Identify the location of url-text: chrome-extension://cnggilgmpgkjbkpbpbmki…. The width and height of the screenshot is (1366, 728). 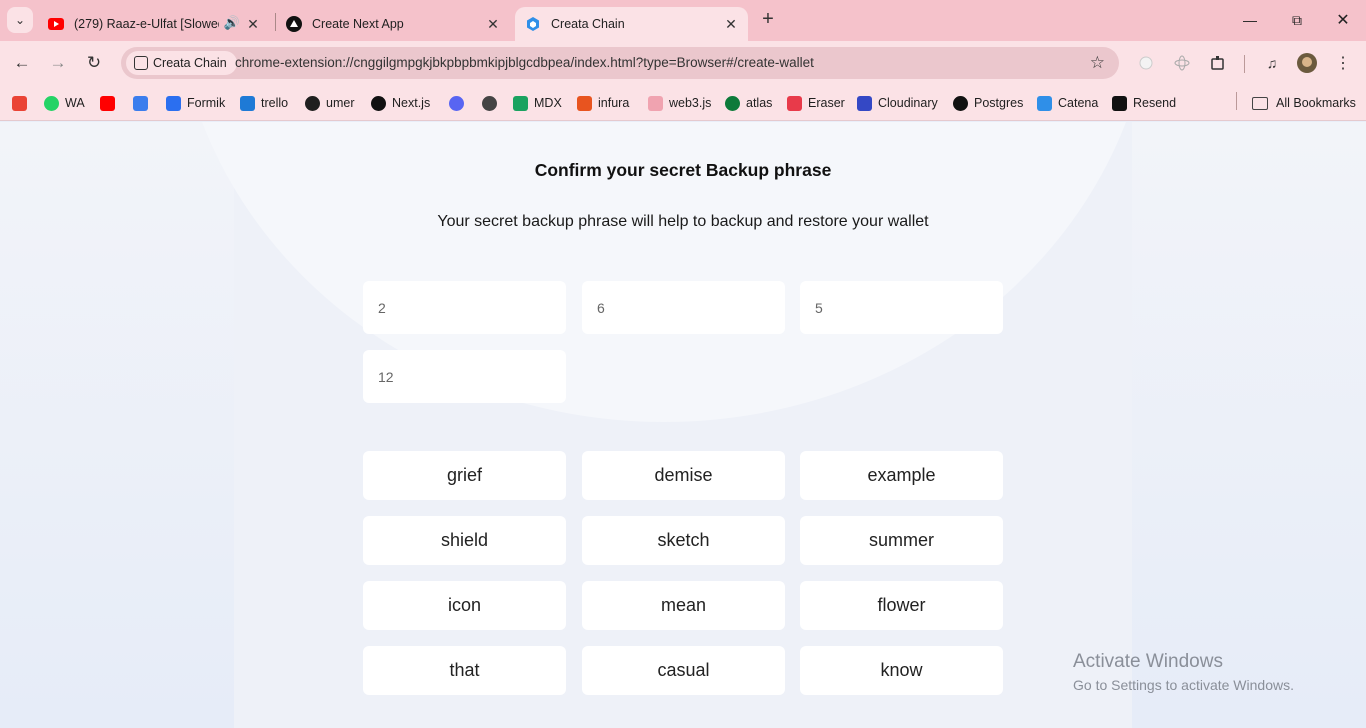
(524, 62).